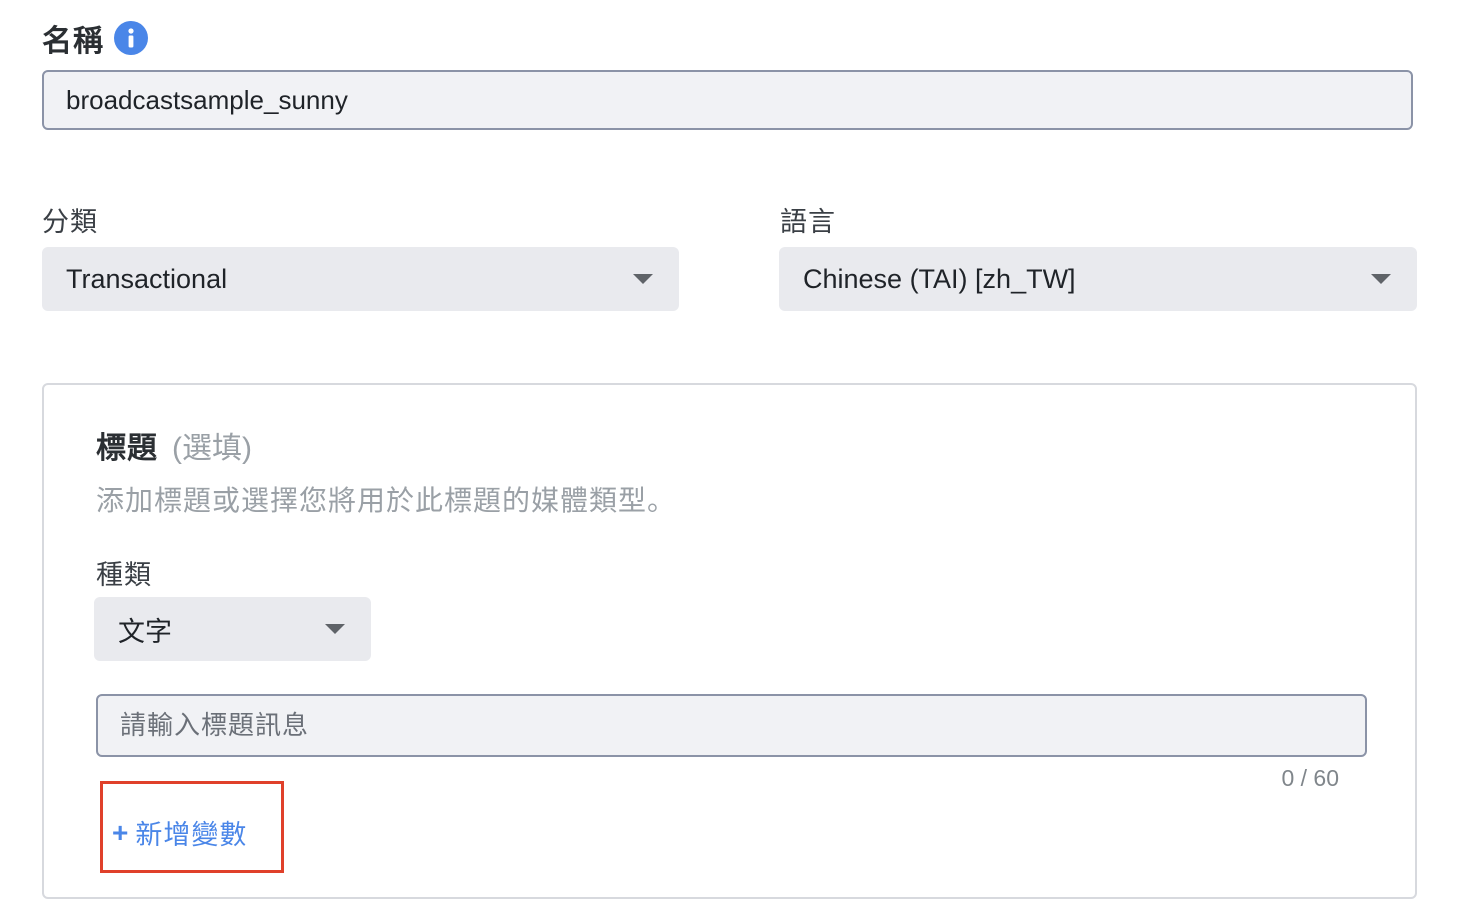 The image size is (1484, 912). I want to click on header-optional-tag: (選填), so click(212, 448).